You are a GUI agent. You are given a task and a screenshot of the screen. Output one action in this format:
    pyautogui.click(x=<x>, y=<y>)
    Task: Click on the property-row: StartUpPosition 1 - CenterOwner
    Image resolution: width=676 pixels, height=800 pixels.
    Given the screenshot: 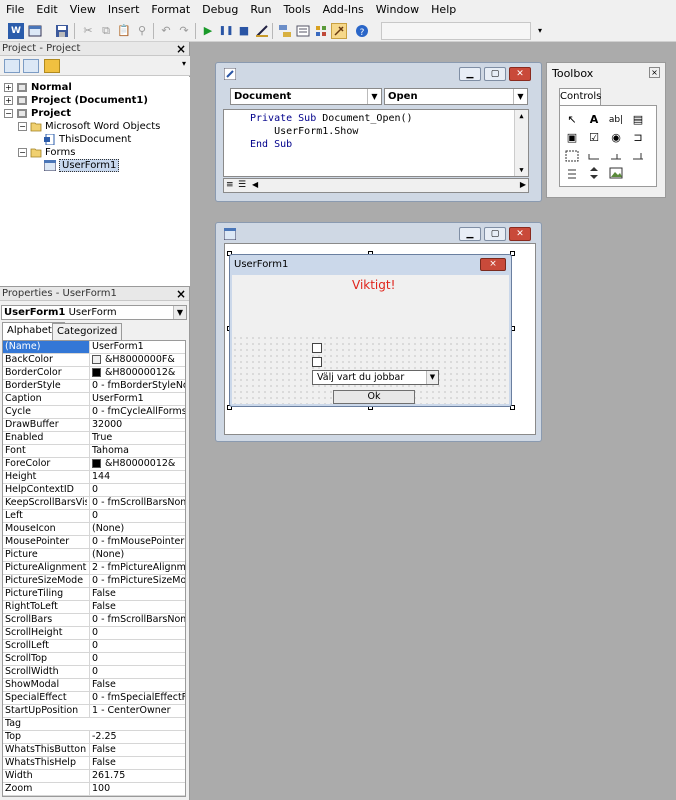 What is the action you would take?
    pyautogui.click(x=94, y=711)
    